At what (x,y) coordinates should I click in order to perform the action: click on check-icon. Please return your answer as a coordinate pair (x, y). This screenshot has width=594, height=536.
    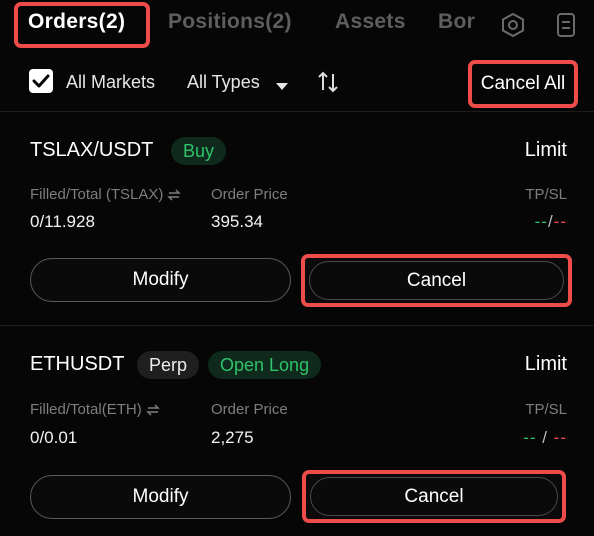
    Looking at the image, I should click on (41, 81).